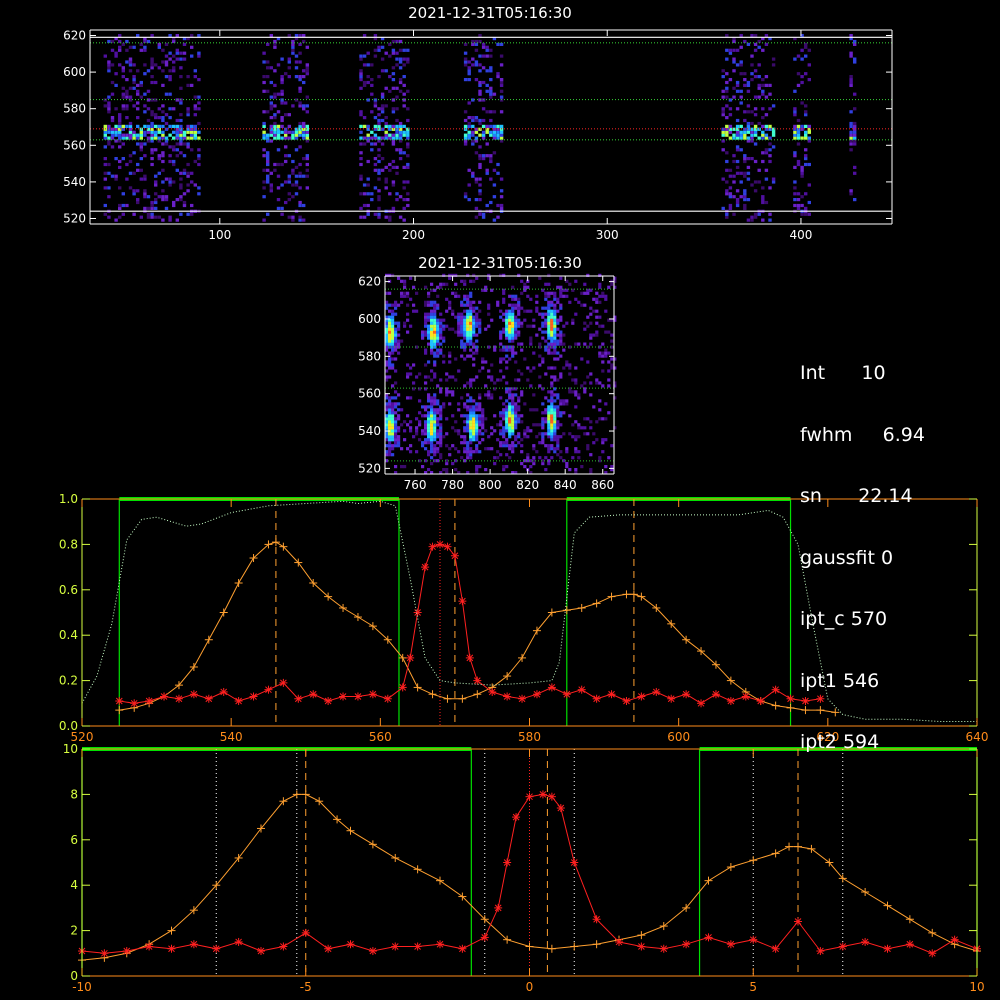 Image resolution: width=1000 pixels, height=1000 pixels. I want to click on info-ipt1: ipt1 546, so click(862, 681).